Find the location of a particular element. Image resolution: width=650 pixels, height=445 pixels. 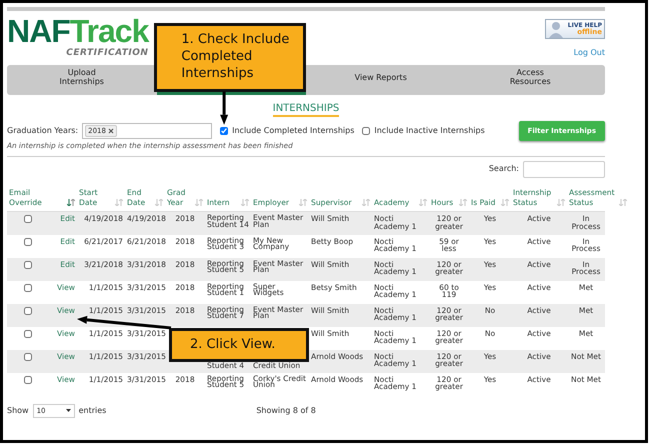

nav-tab: Upload Internships is located at coordinates (81, 79).